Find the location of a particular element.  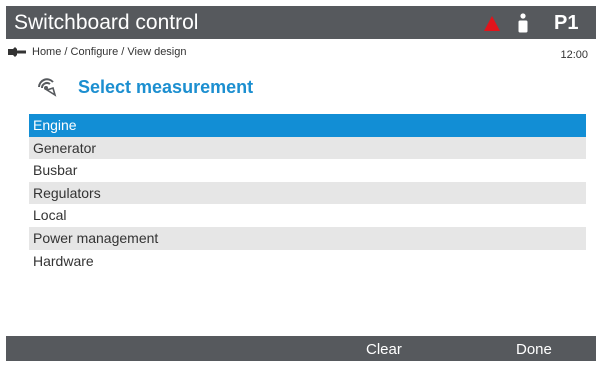

title-bar: Switchboard control P1 is located at coordinates (301, 22).